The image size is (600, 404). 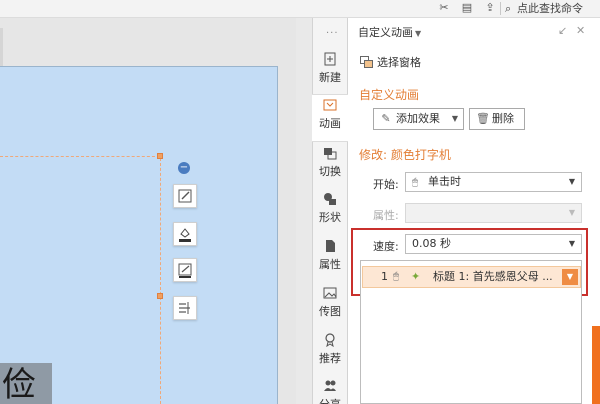 What do you see at coordinates (431, 243) in the screenshot?
I see `speed-value: 0.08 秒` at bounding box center [431, 243].